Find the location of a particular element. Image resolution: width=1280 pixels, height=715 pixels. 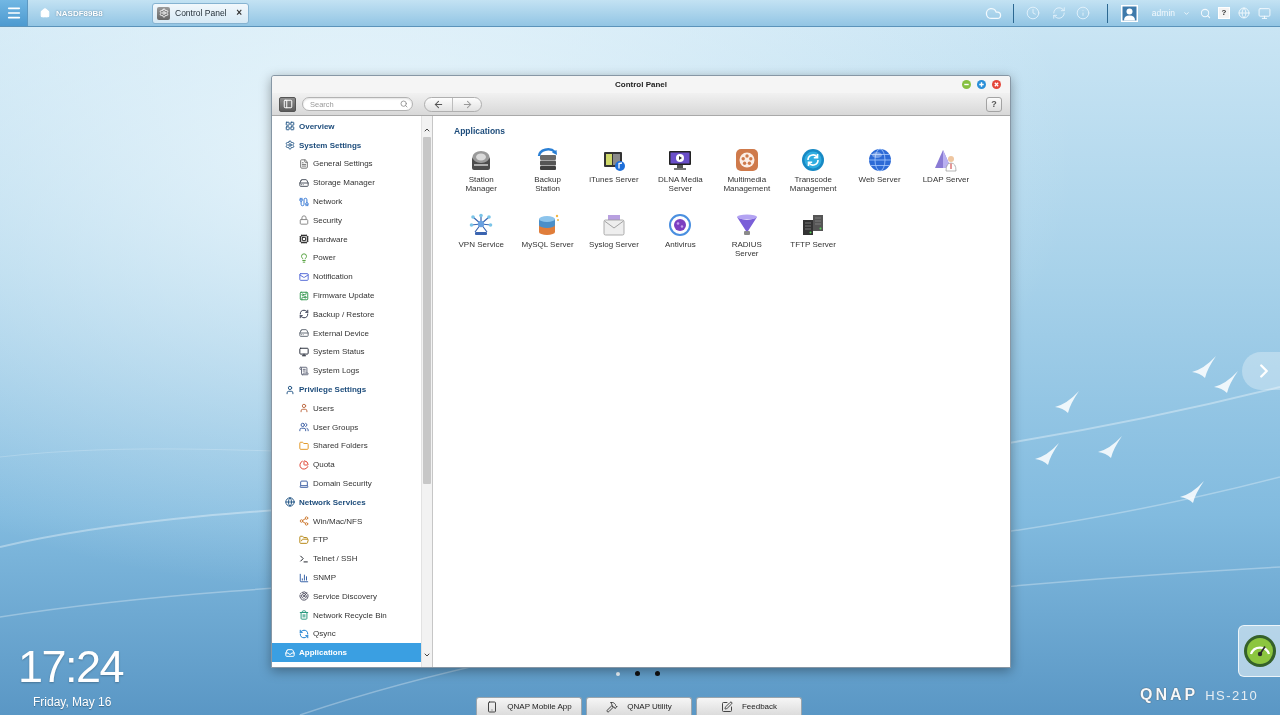

sidebar-item: FTP is located at coordinates (346, 540).